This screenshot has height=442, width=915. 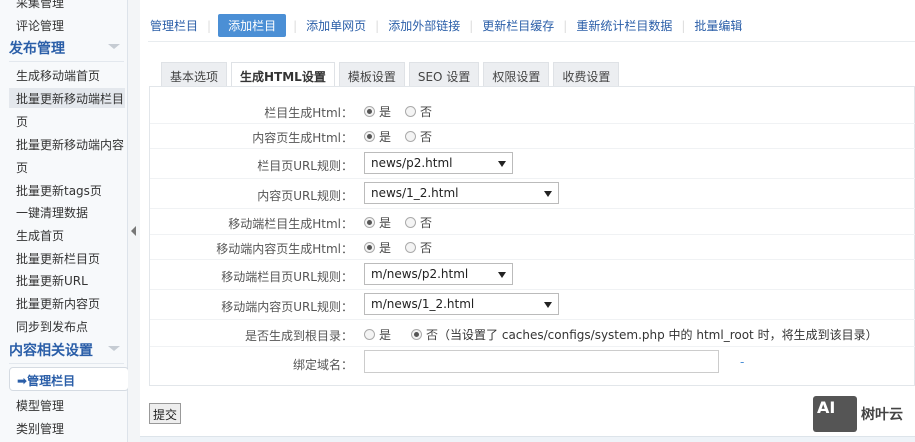 What do you see at coordinates (718, 25) in the screenshot?
I see `nav-batch-edit: 批量编辑` at bounding box center [718, 25].